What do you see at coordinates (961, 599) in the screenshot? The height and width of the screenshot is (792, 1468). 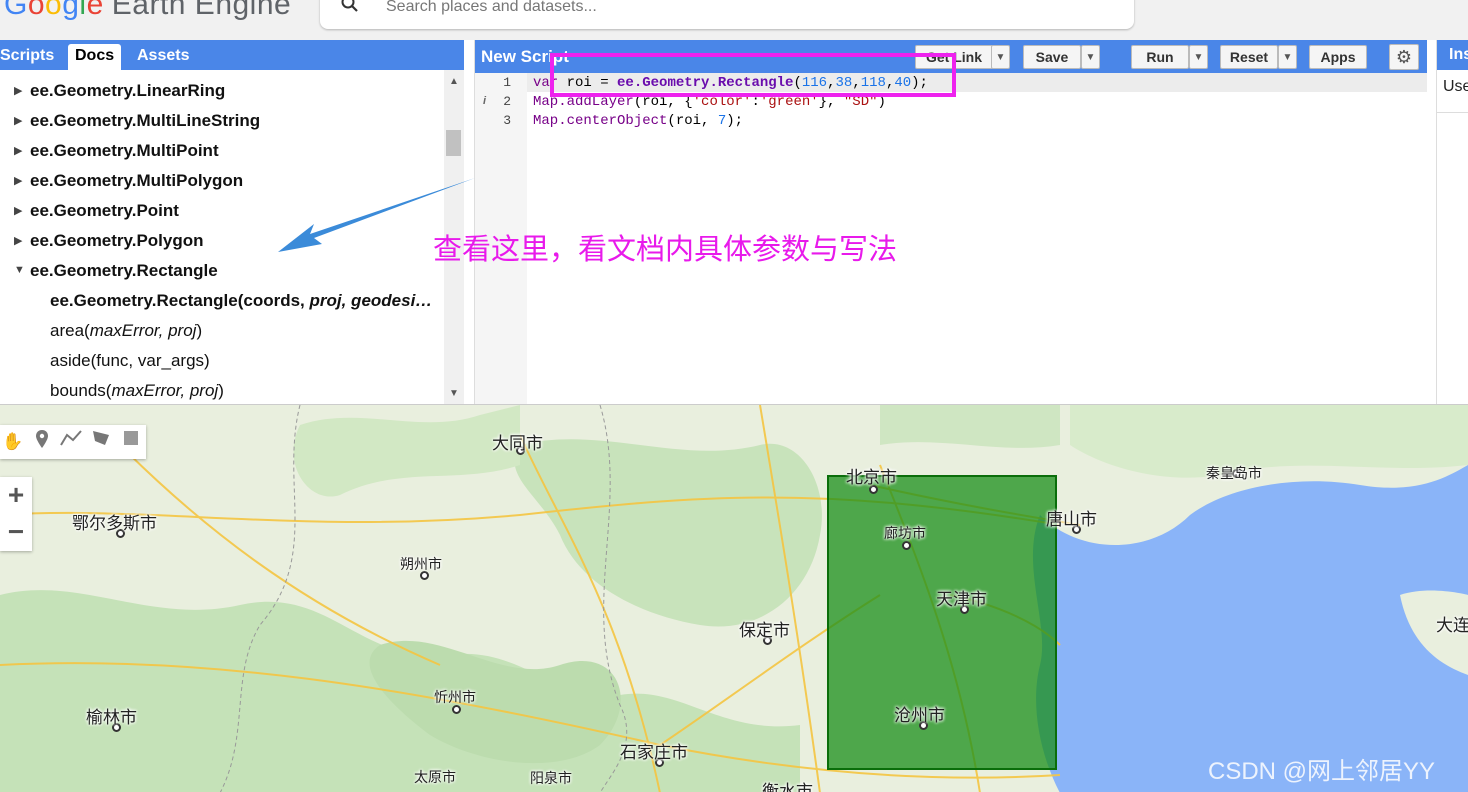 I see `city-label: 天津市` at bounding box center [961, 599].